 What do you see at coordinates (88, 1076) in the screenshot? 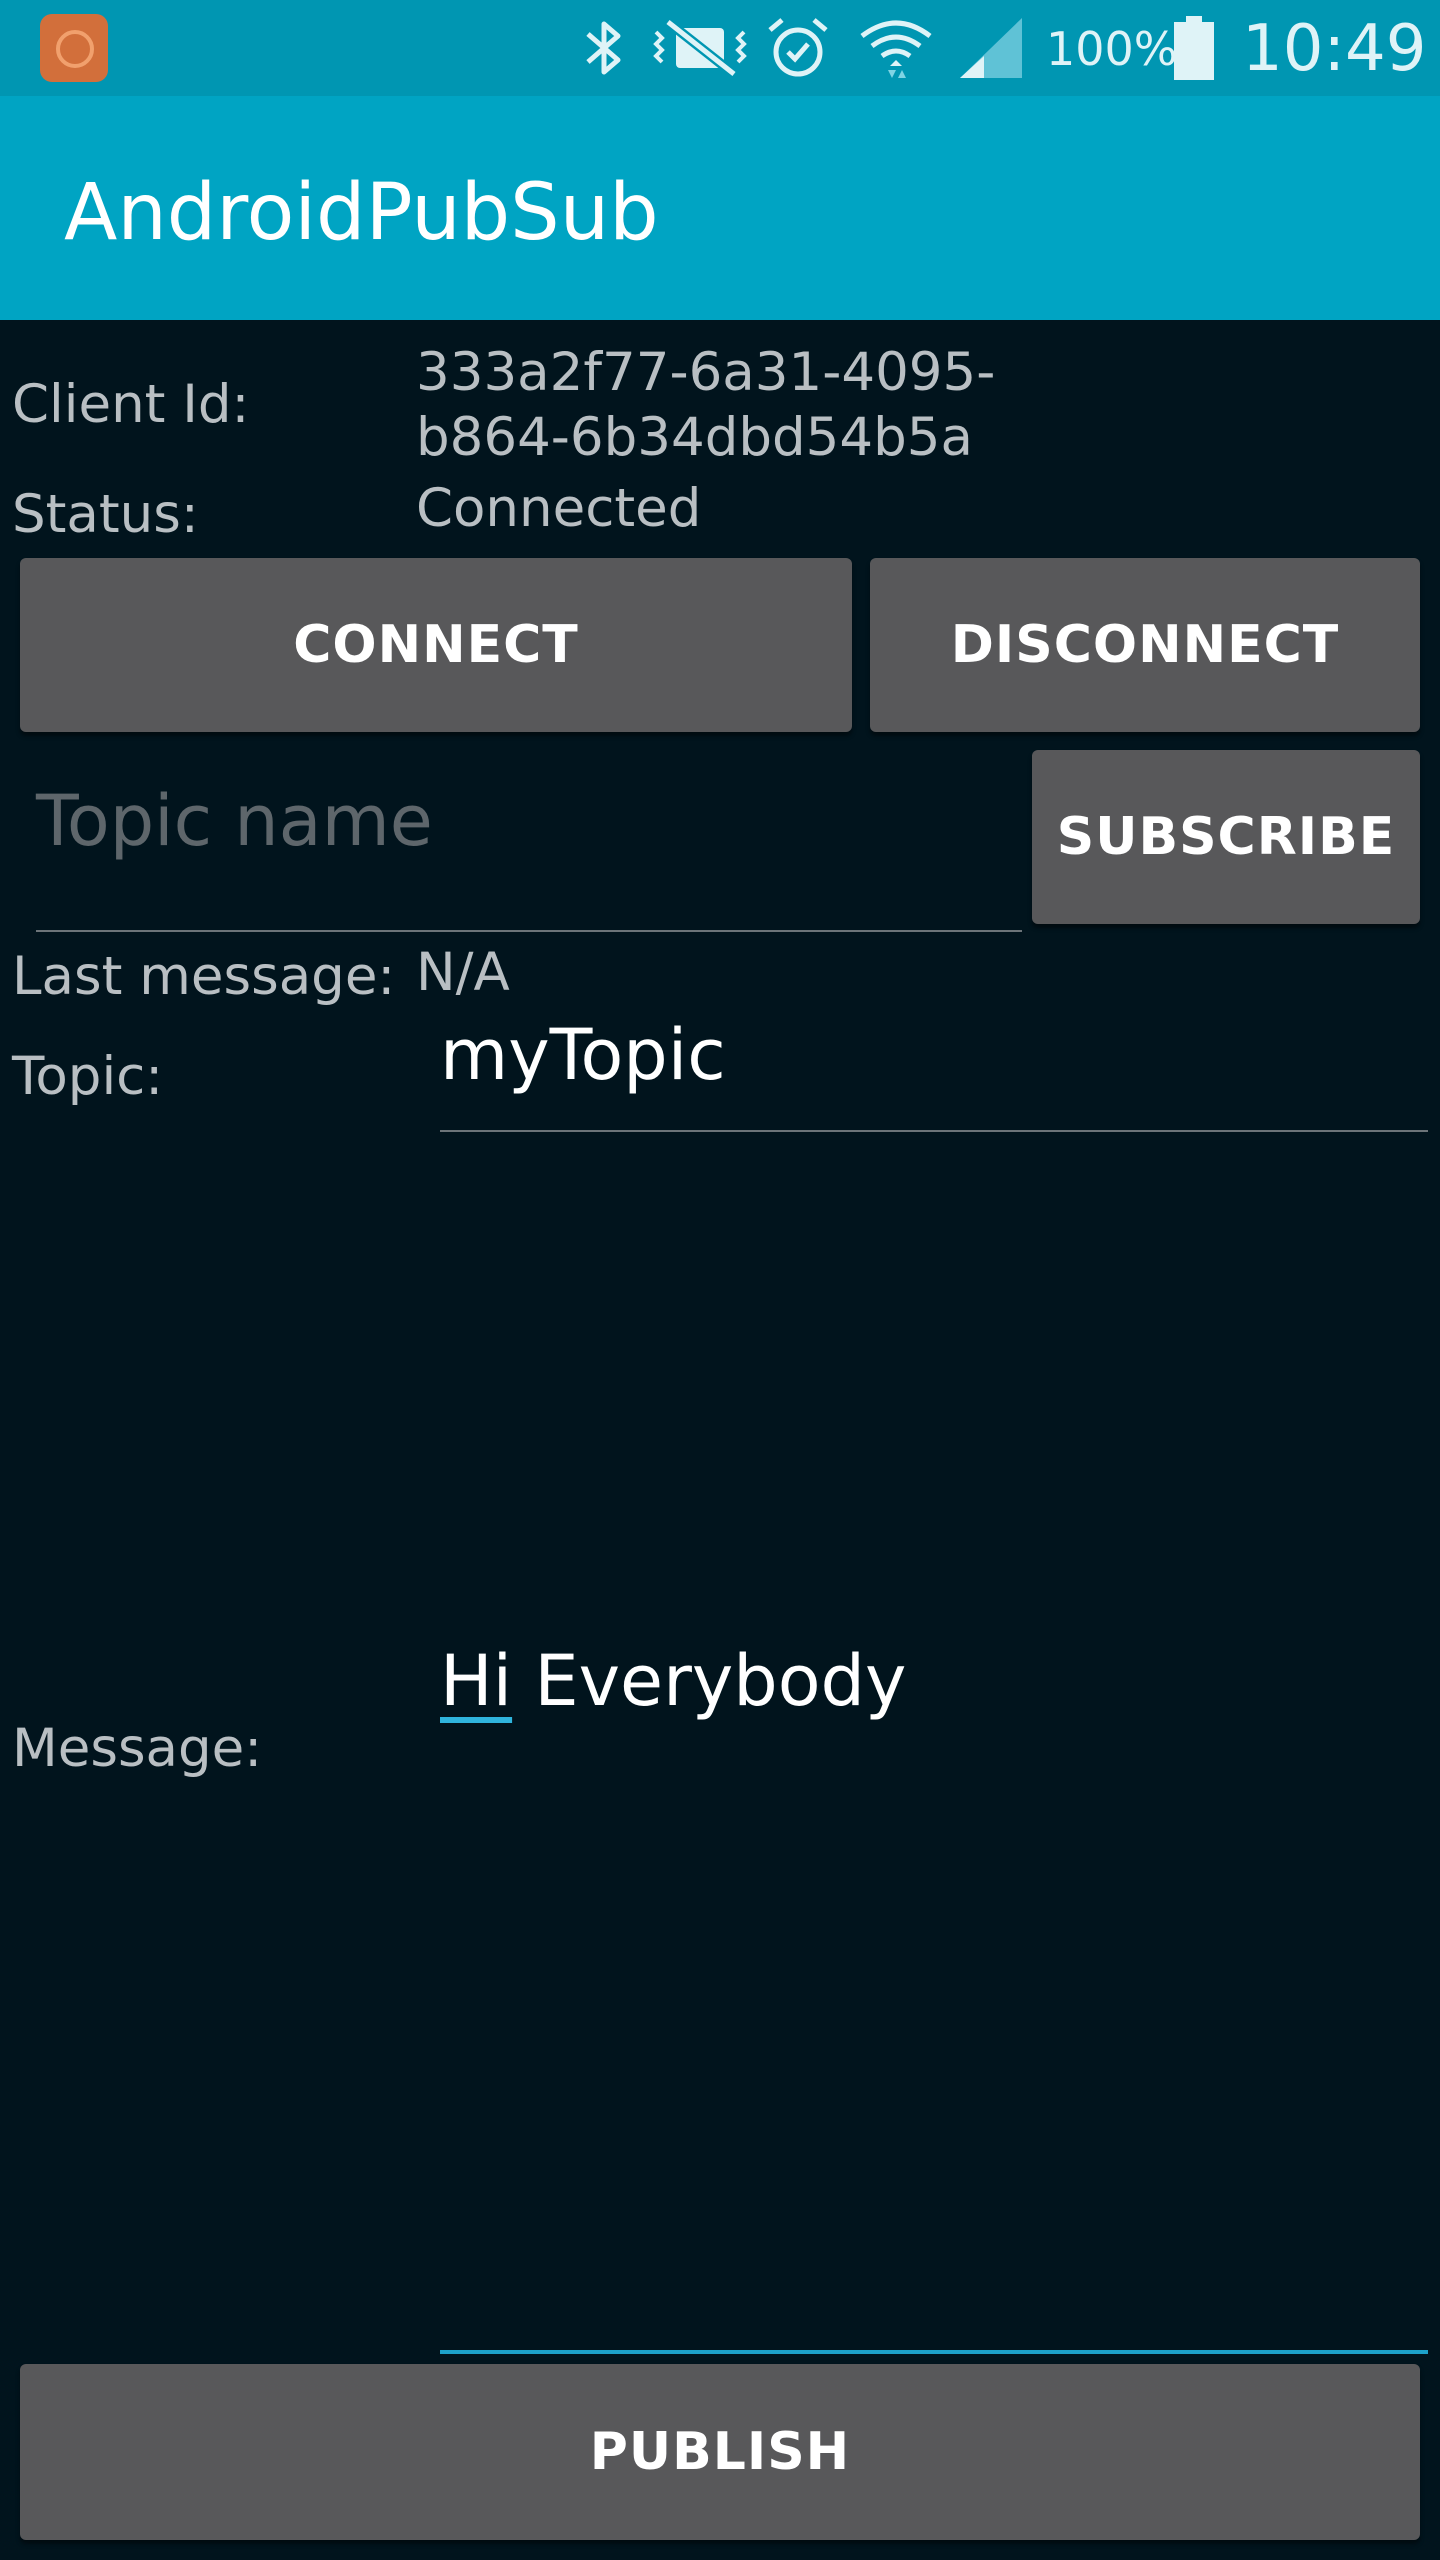
I see `publish-topic-label: Topic:` at bounding box center [88, 1076].